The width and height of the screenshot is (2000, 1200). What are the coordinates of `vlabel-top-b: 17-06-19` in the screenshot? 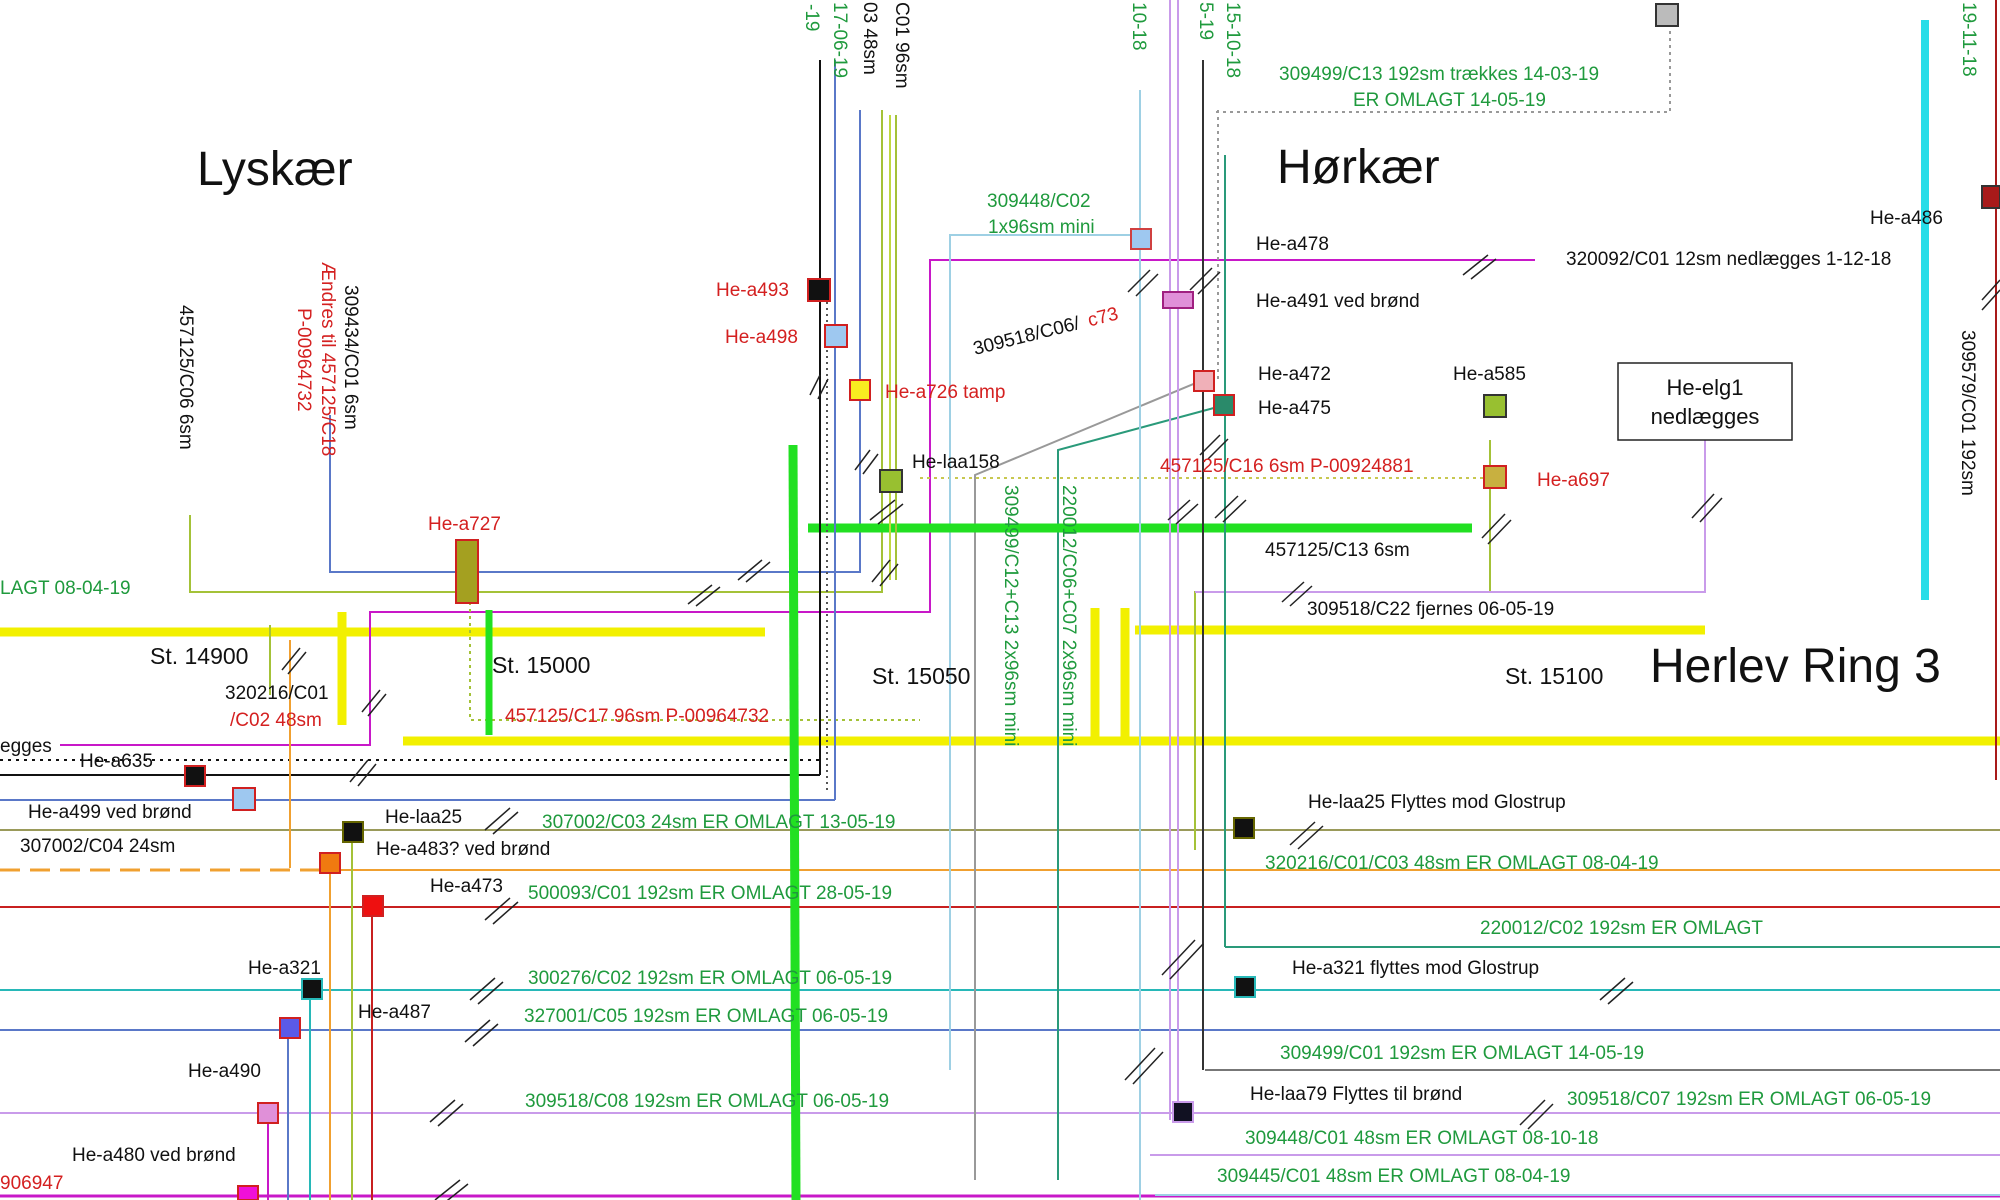 It's located at (839, 40).